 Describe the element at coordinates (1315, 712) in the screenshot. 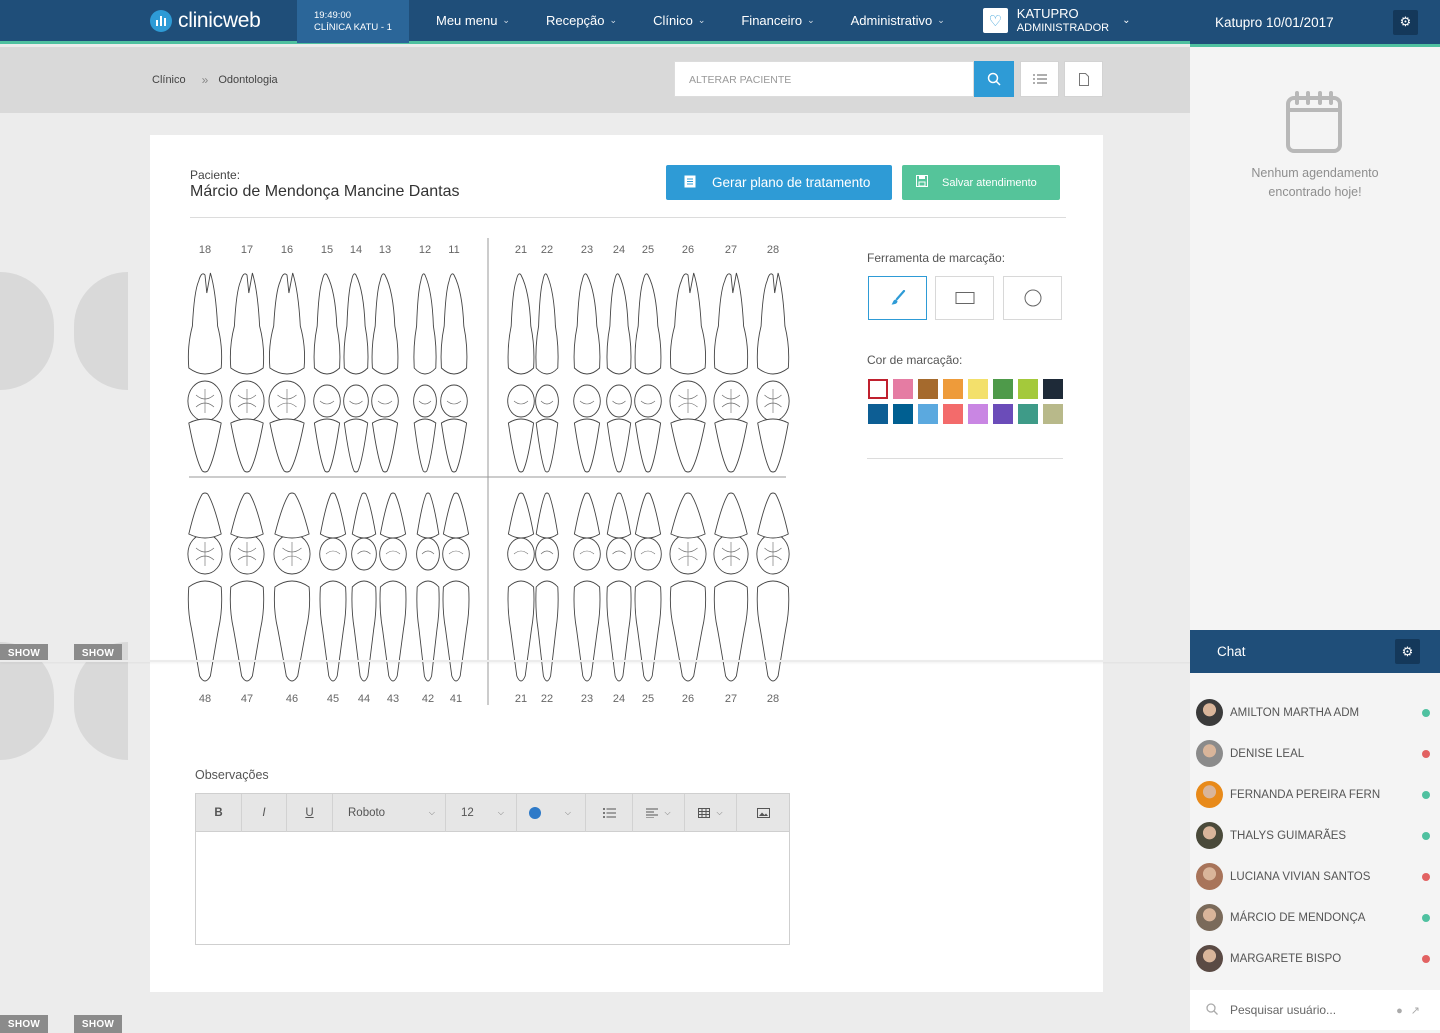

I see `chat-user-row: AMILTON MARTHA ADM` at that location.